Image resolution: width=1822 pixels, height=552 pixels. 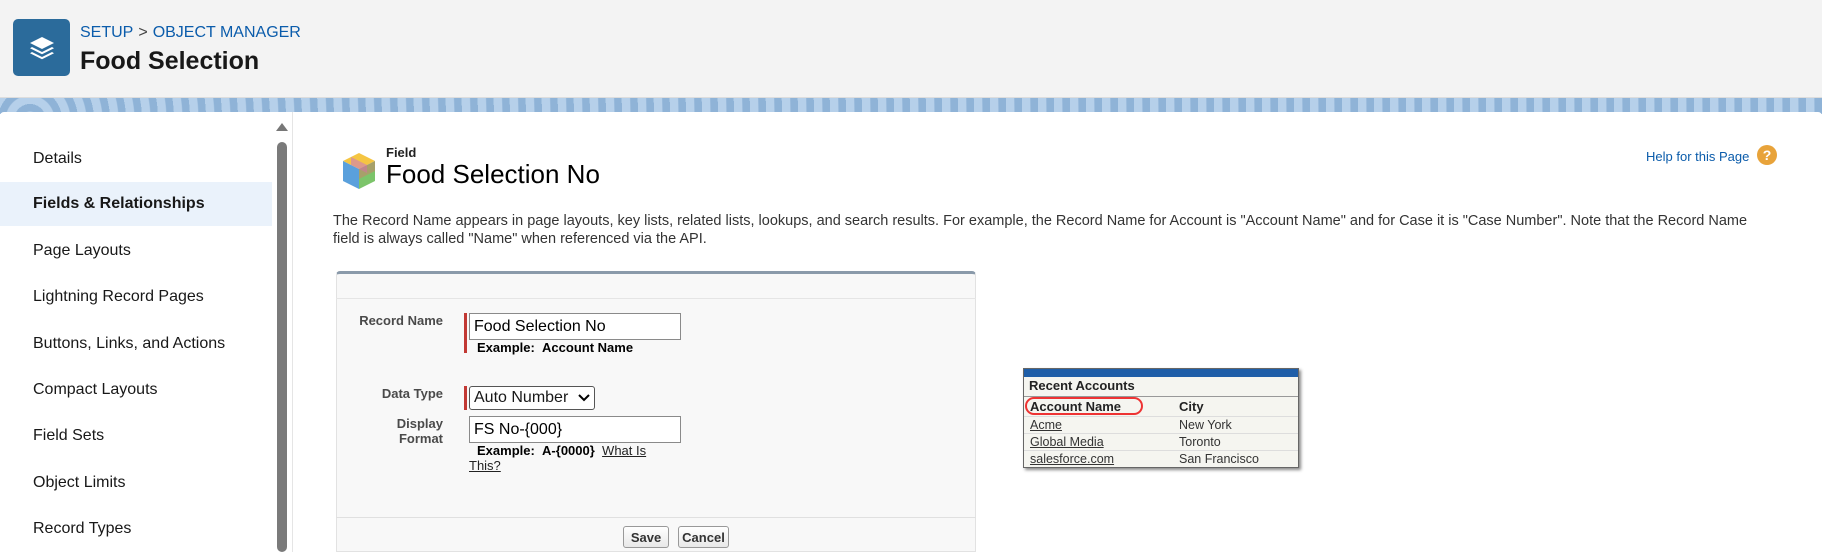 I want to click on data-type-label: Data Type, so click(x=412, y=393).